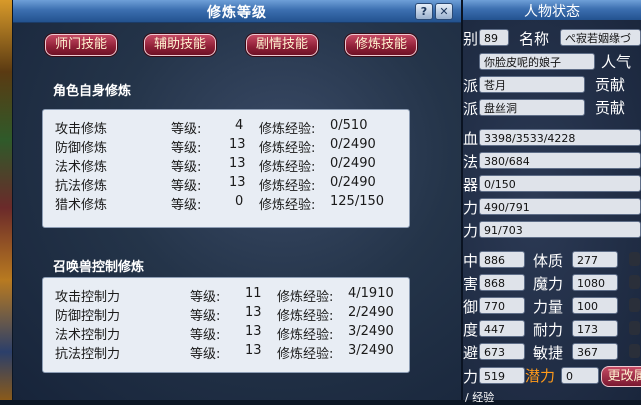 This screenshot has height=405, width=641. What do you see at coordinates (471, 86) in the screenshot?
I see `sect-label: 派` at bounding box center [471, 86].